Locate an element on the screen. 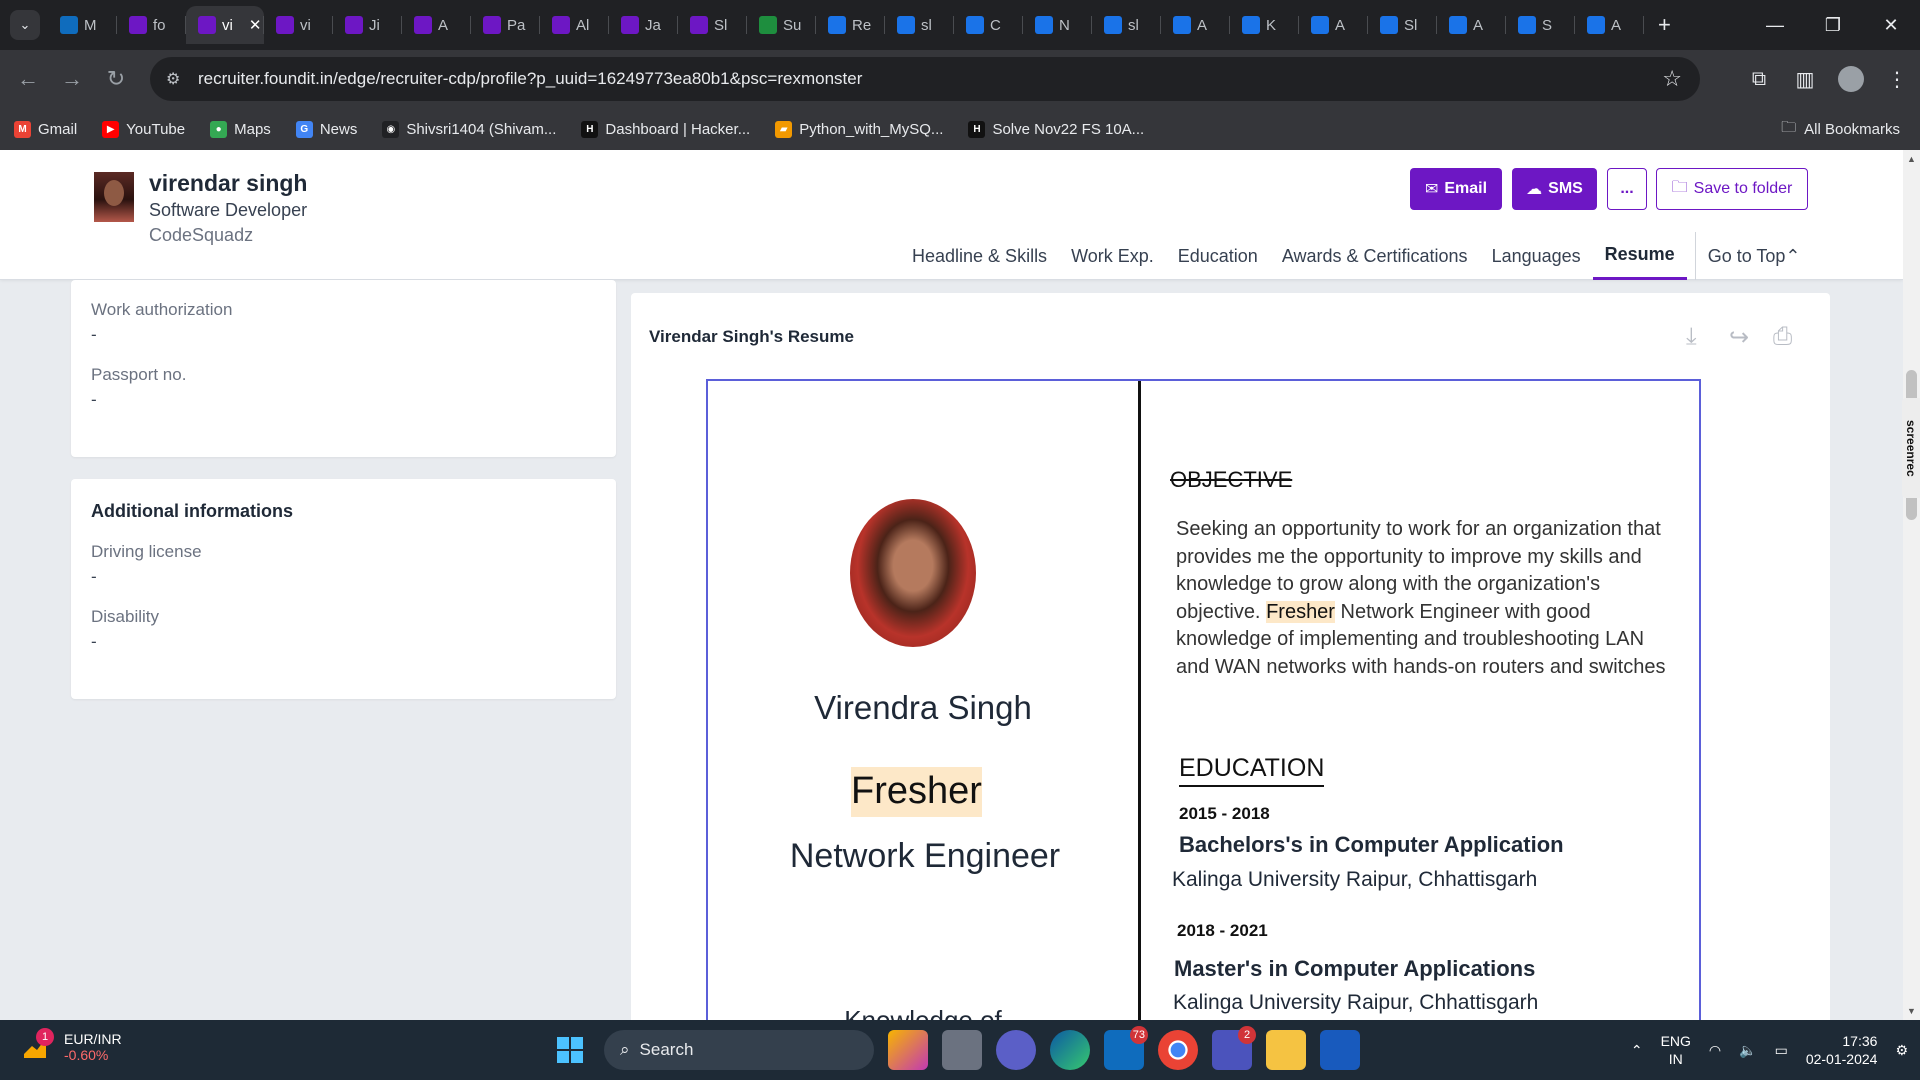 The image size is (1920, 1080). browser-tab: vi is located at coordinates (298, 25).